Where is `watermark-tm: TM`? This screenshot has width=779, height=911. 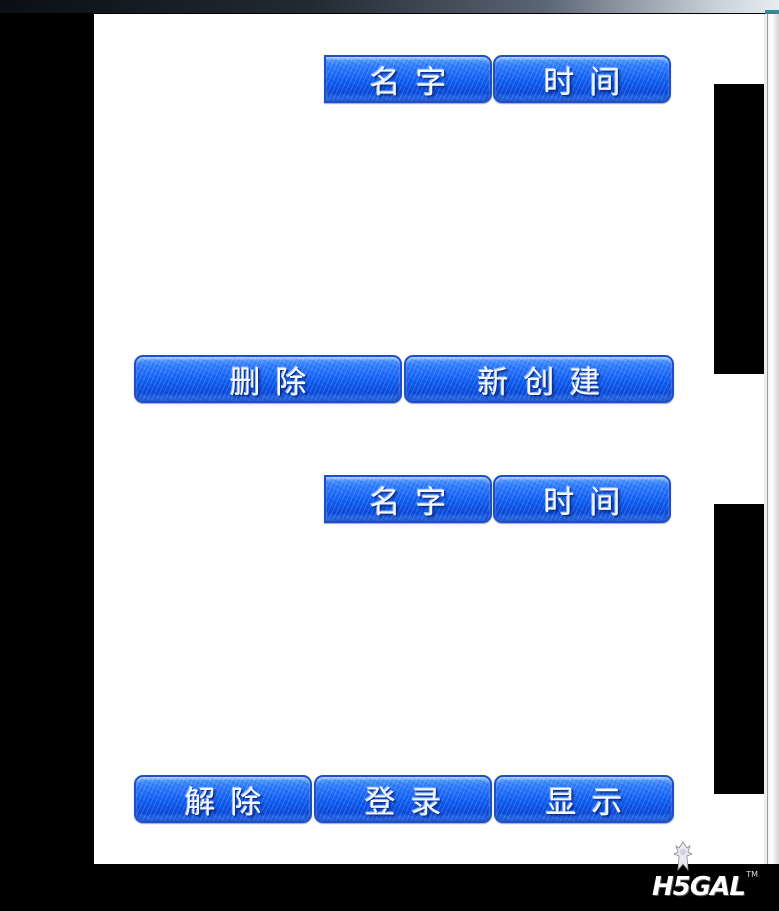
watermark-tm: TM is located at coordinates (752, 874).